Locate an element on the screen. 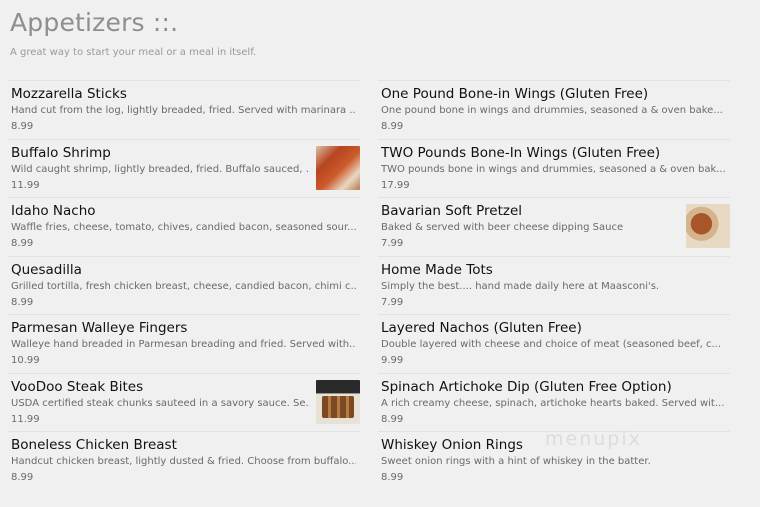  item-name: Parmesan Walleye Fingers is located at coordinates (99, 328).